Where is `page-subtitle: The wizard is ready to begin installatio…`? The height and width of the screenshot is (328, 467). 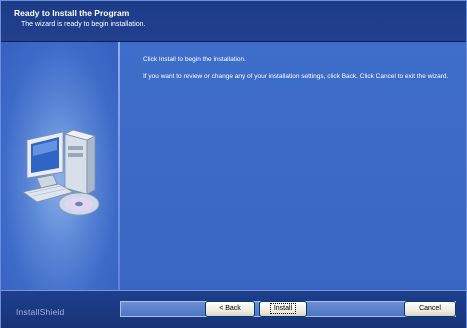
page-subtitle: The wizard is ready to begin installatio… is located at coordinates (83, 24).